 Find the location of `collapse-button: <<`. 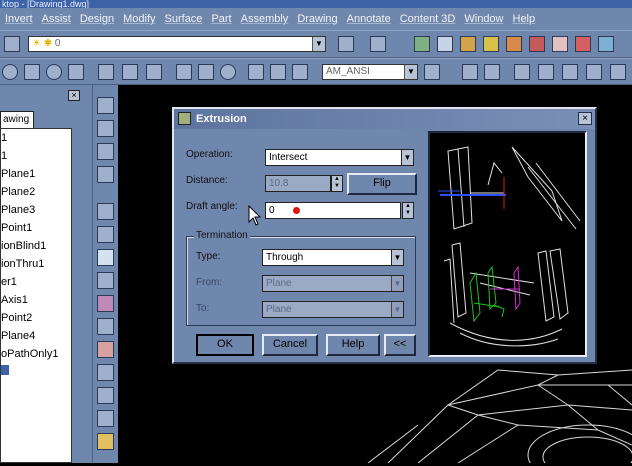

collapse-button: << is located at coordinates (400, 345).